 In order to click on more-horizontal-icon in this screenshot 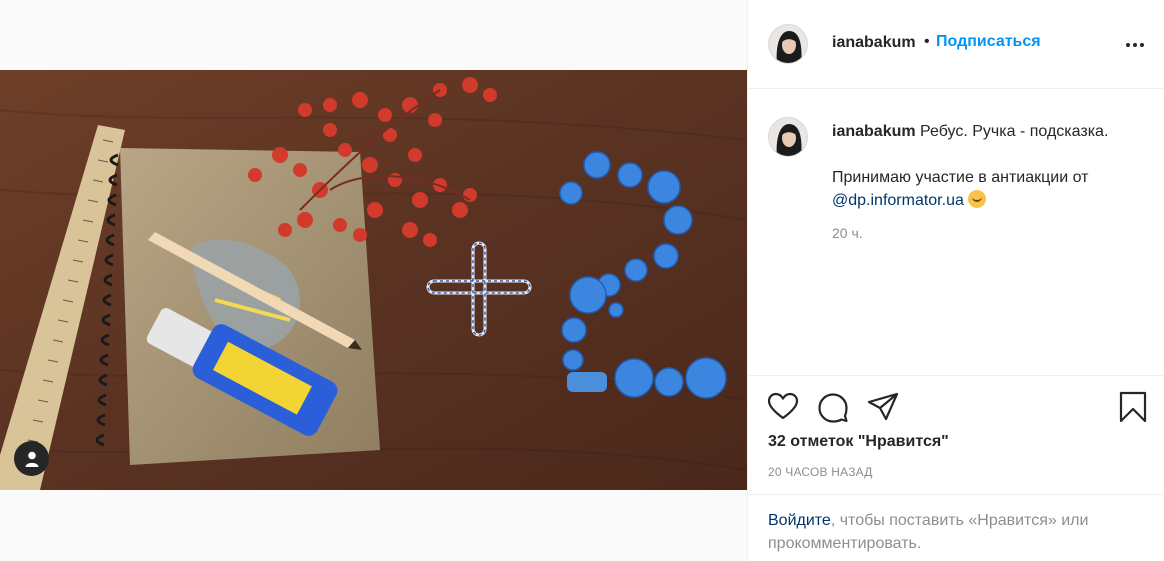, I will do `click(1137, 45)`.